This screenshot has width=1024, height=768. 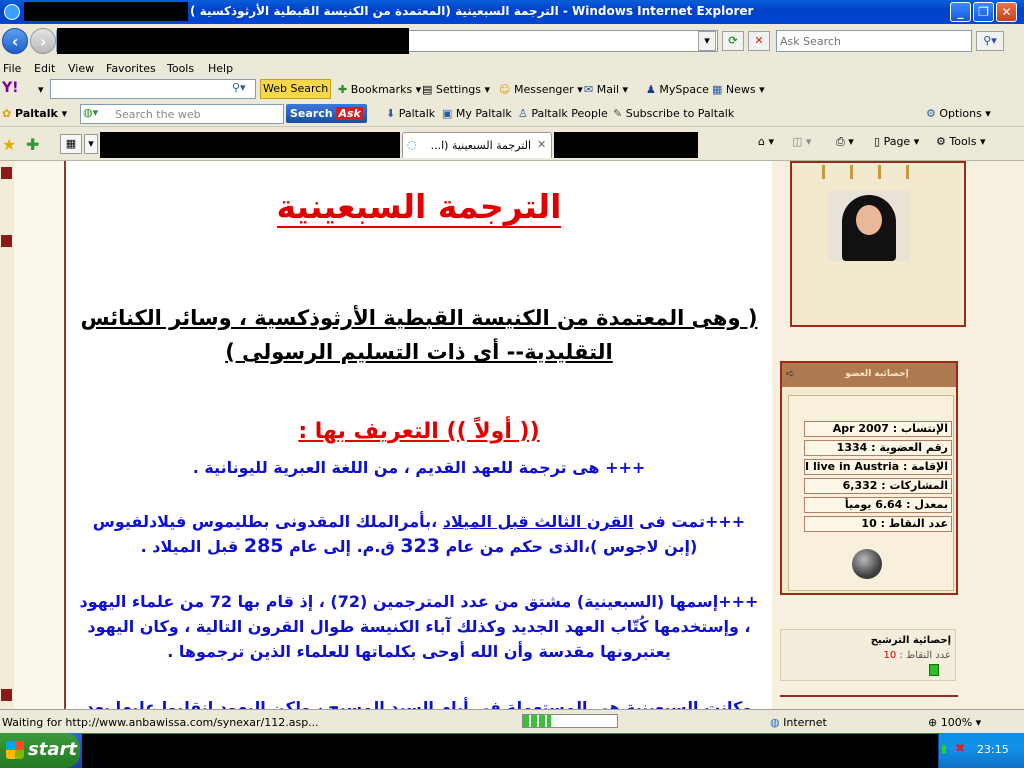 I want to click on search-button-label: Search, so click(x=311, y=113).